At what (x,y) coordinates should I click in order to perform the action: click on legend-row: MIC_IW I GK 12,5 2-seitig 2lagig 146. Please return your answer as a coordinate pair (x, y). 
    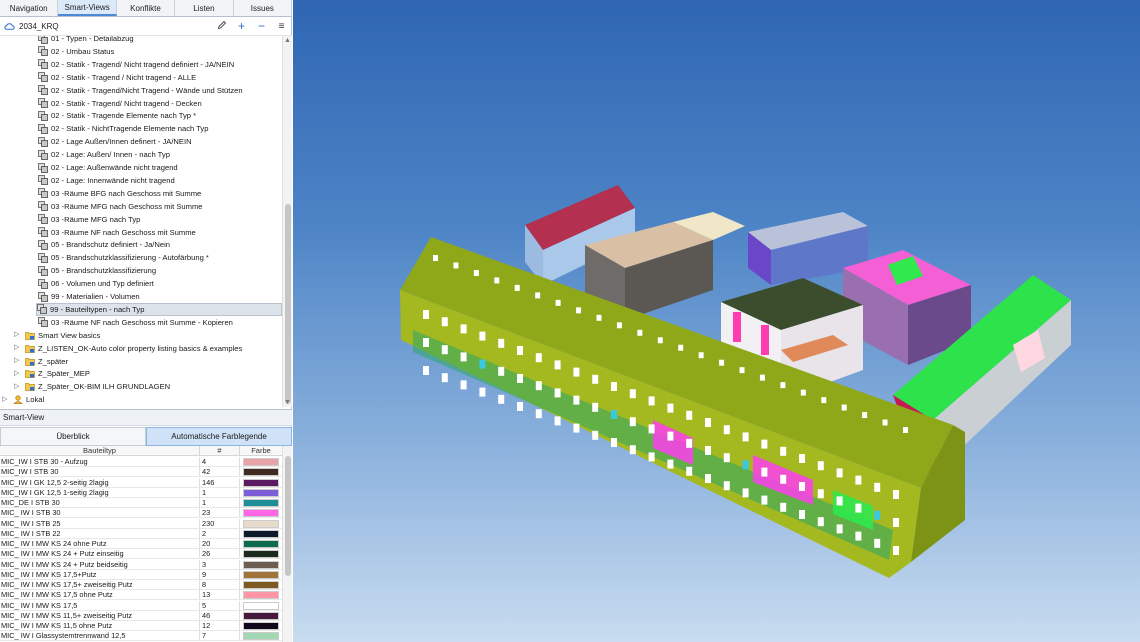
    Looking at the image, I should click on (141, 482).